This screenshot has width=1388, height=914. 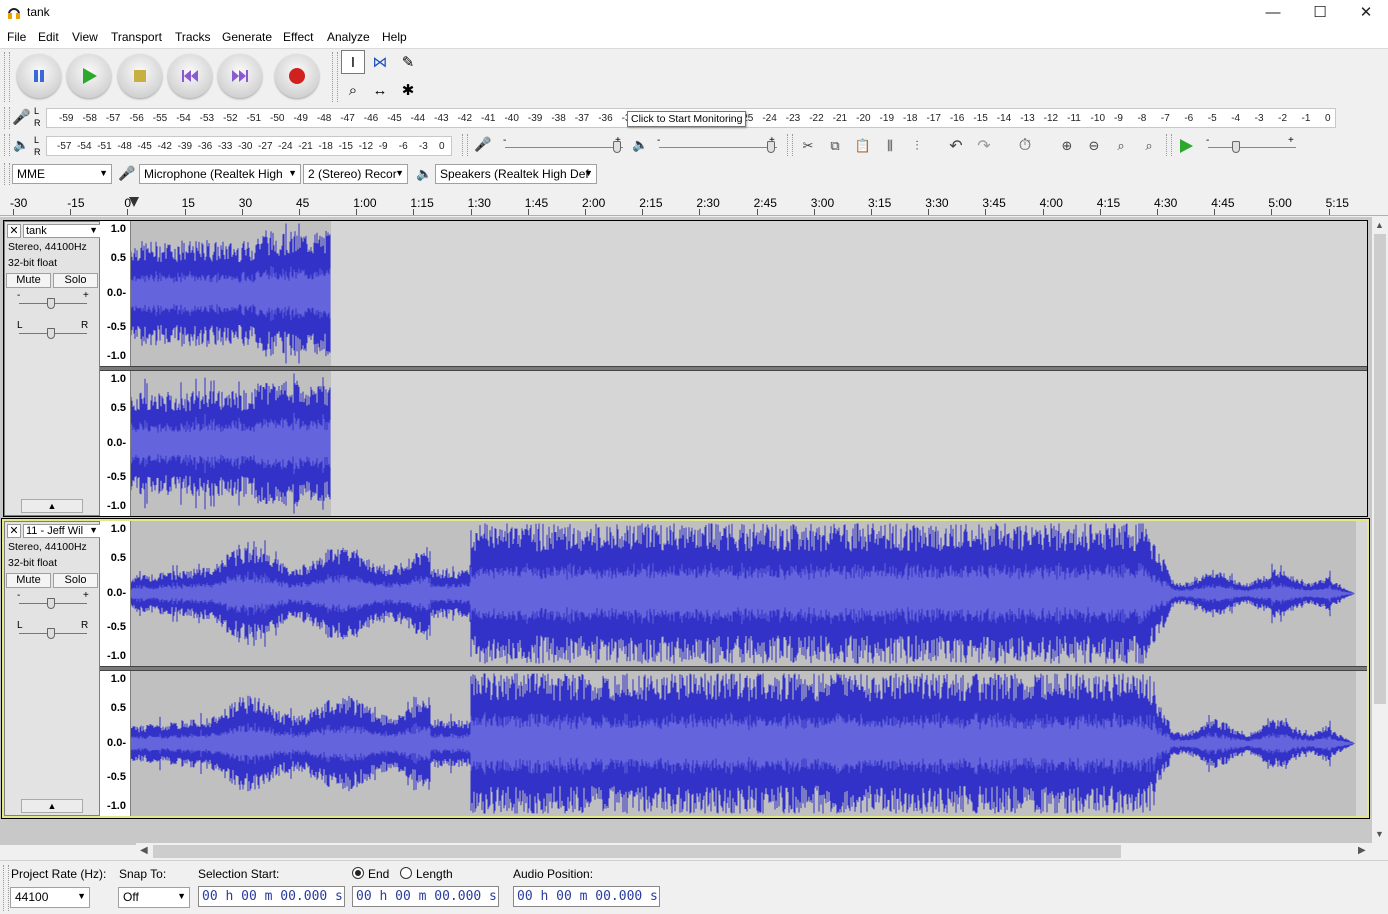 What do you see at coordinates (749, 743) in the screenshot?
I see `waveform-right` at bounding box center [749, 743].